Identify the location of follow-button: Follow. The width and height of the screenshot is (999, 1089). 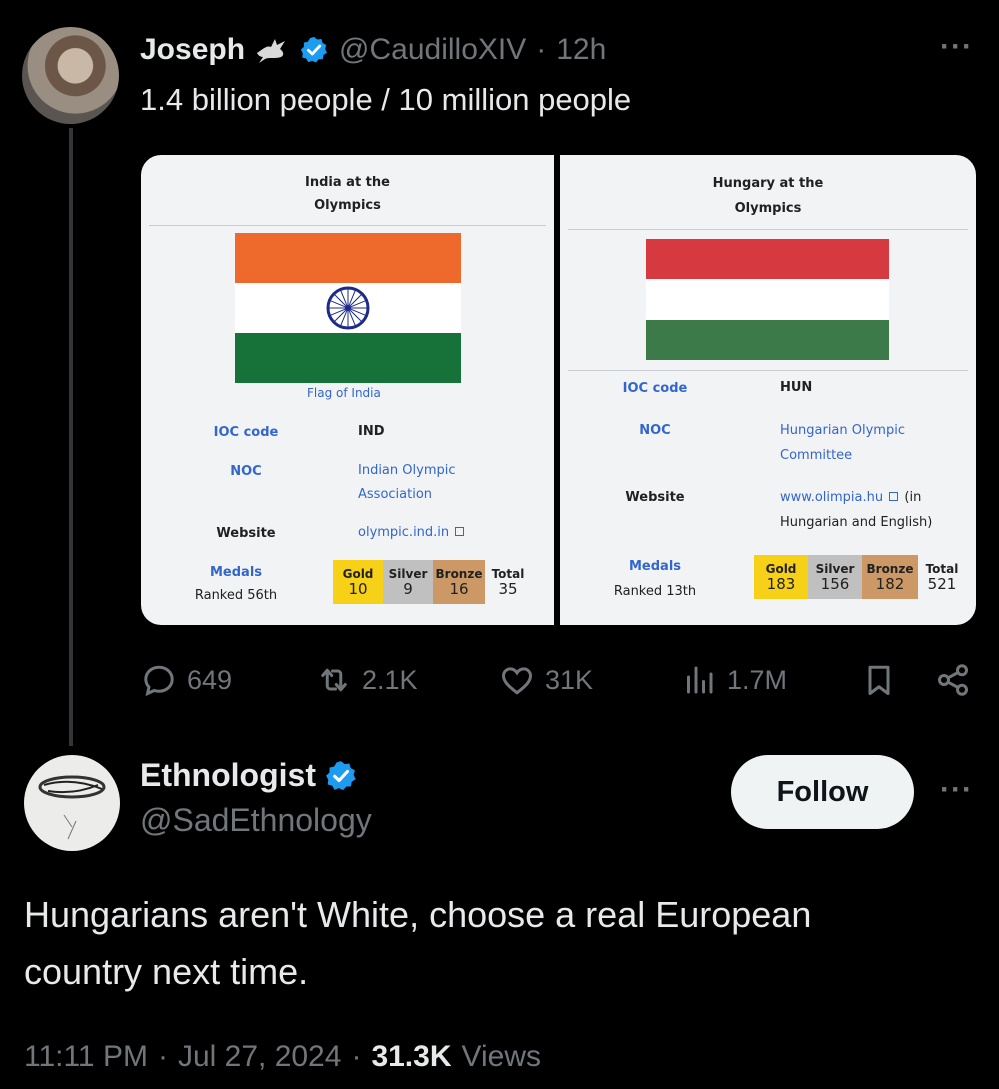
(822, 792).